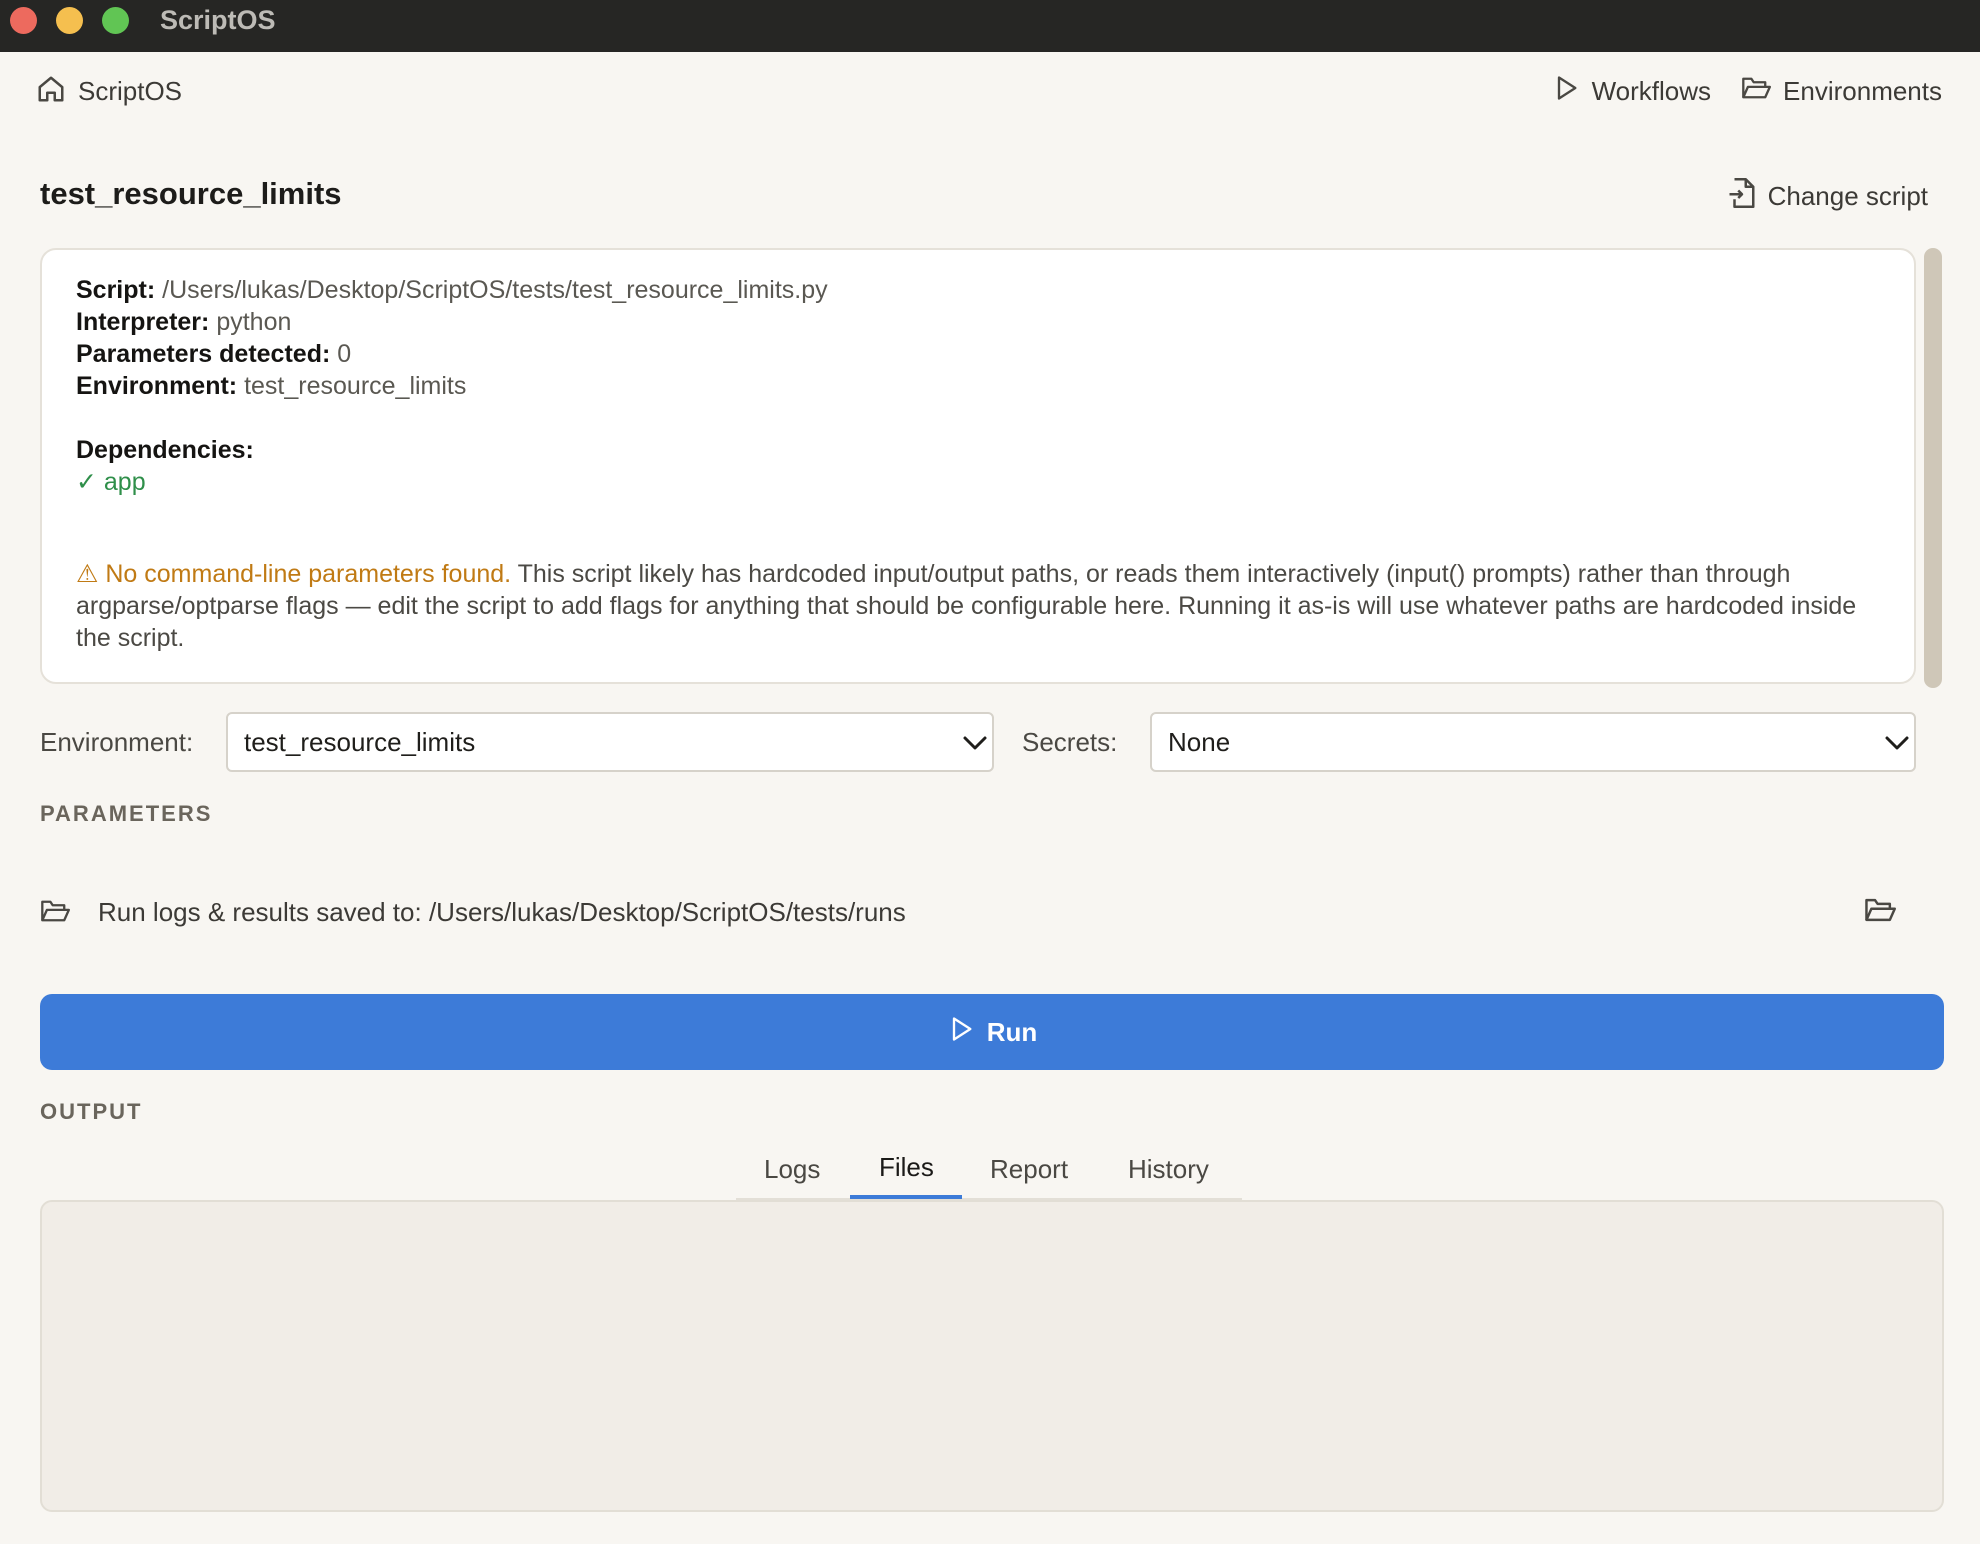 The width and height of the screenshot is (1980, 1544). What do you see at coordinates (1933, 468) in the screenshot?
I see `vertical-scrollbar` at bounding box center [1933, 468].